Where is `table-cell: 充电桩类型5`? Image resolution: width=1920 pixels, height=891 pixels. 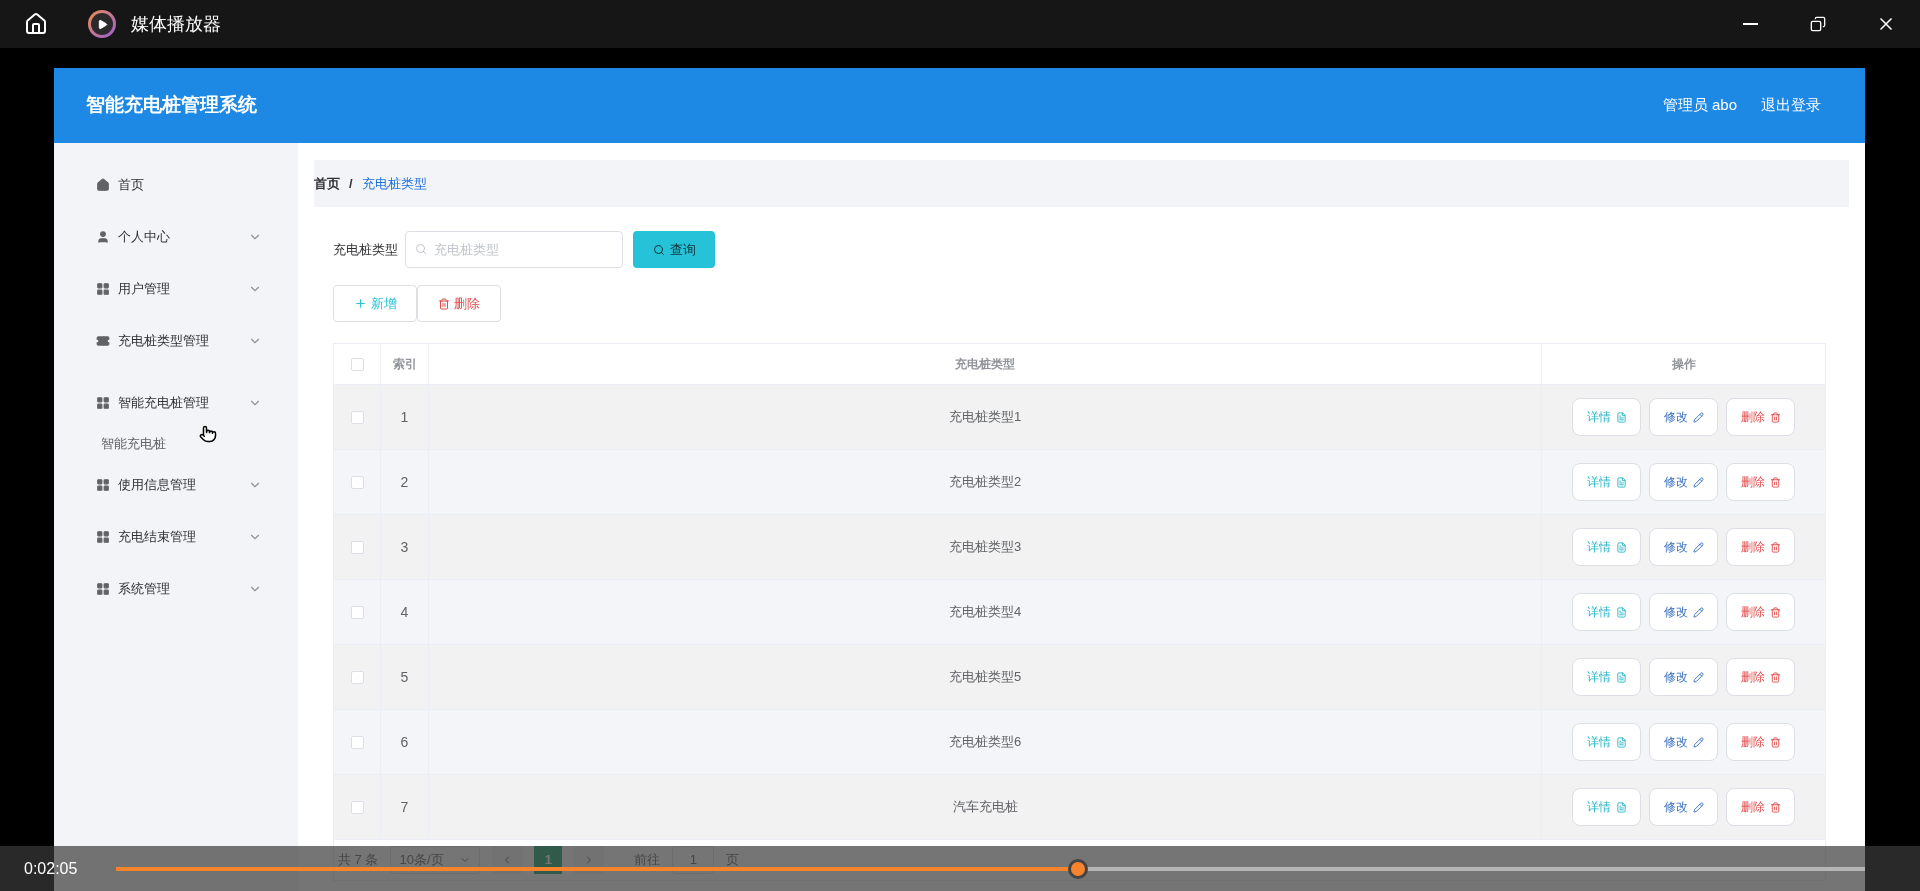 table-cell: 充电桩类型5 is located at coordinates (985, 677).